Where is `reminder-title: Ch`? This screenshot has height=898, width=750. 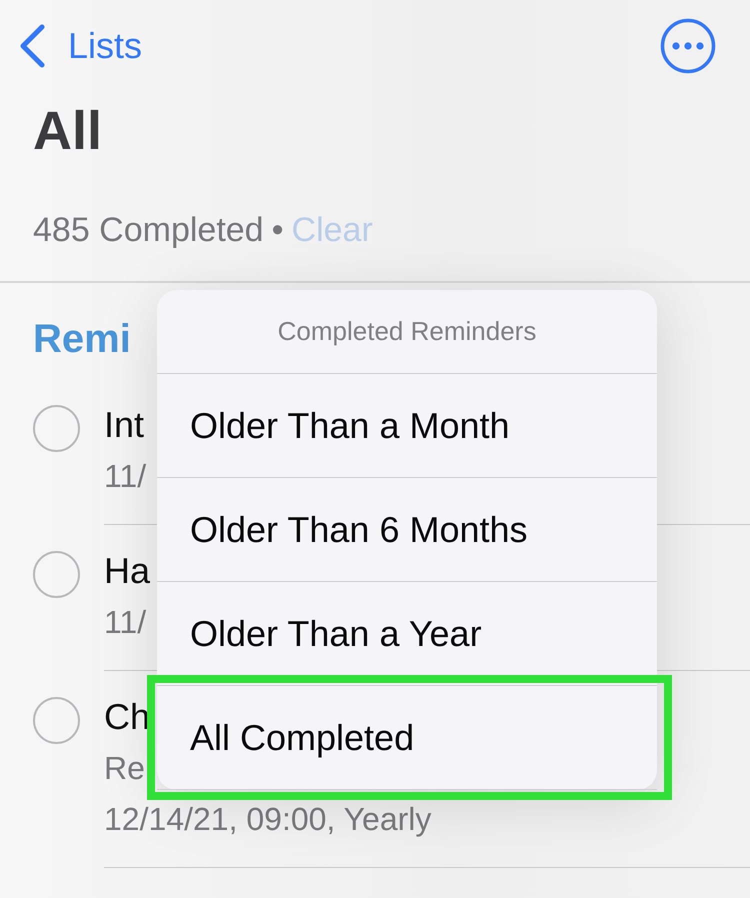 reminder-title: Ch is located at coordinates (127, 717).